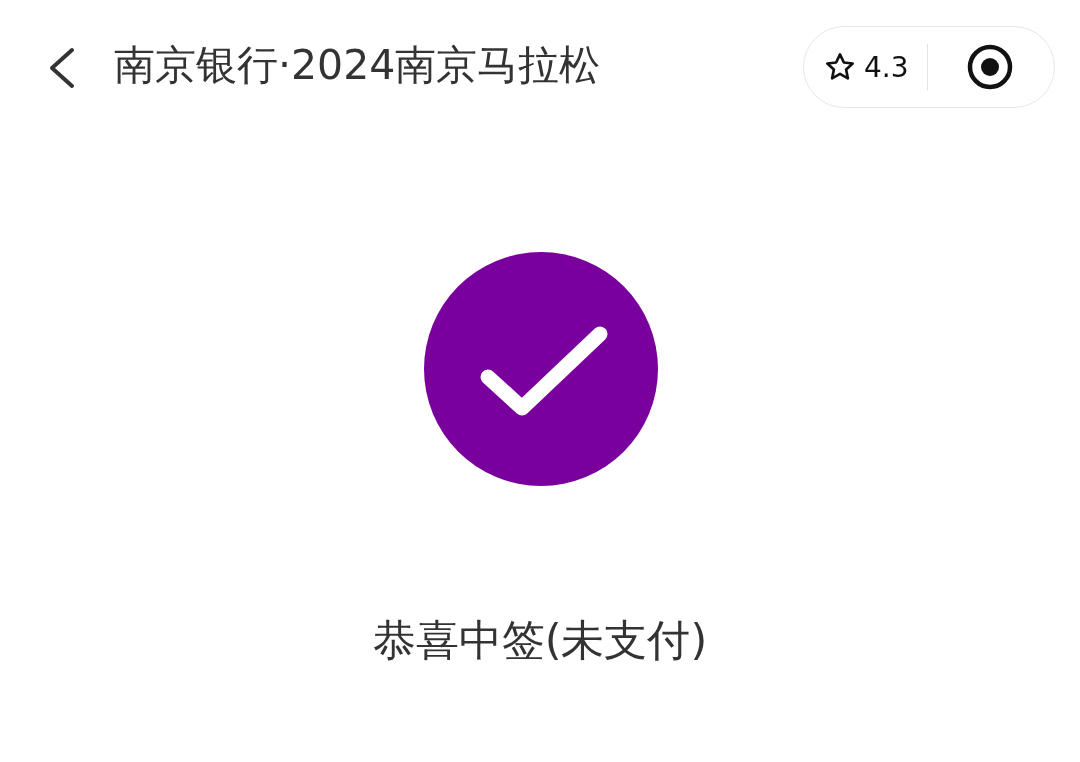  What do you see at coordinates (540, 640) in the screenshot?
I see `status-text: 恭喜中签(未支付)` at bounding box center [540, 640].